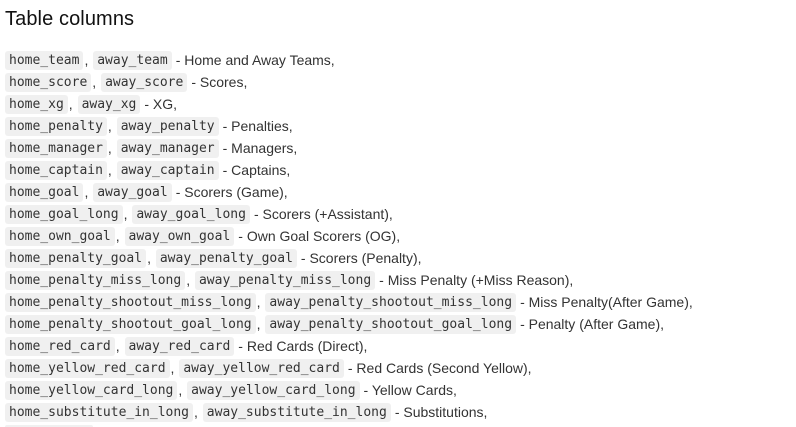 The height and width of the screenshot is (427, 796). I want to click on column-description: - Red Cards (Direct),, so click(303, 346).